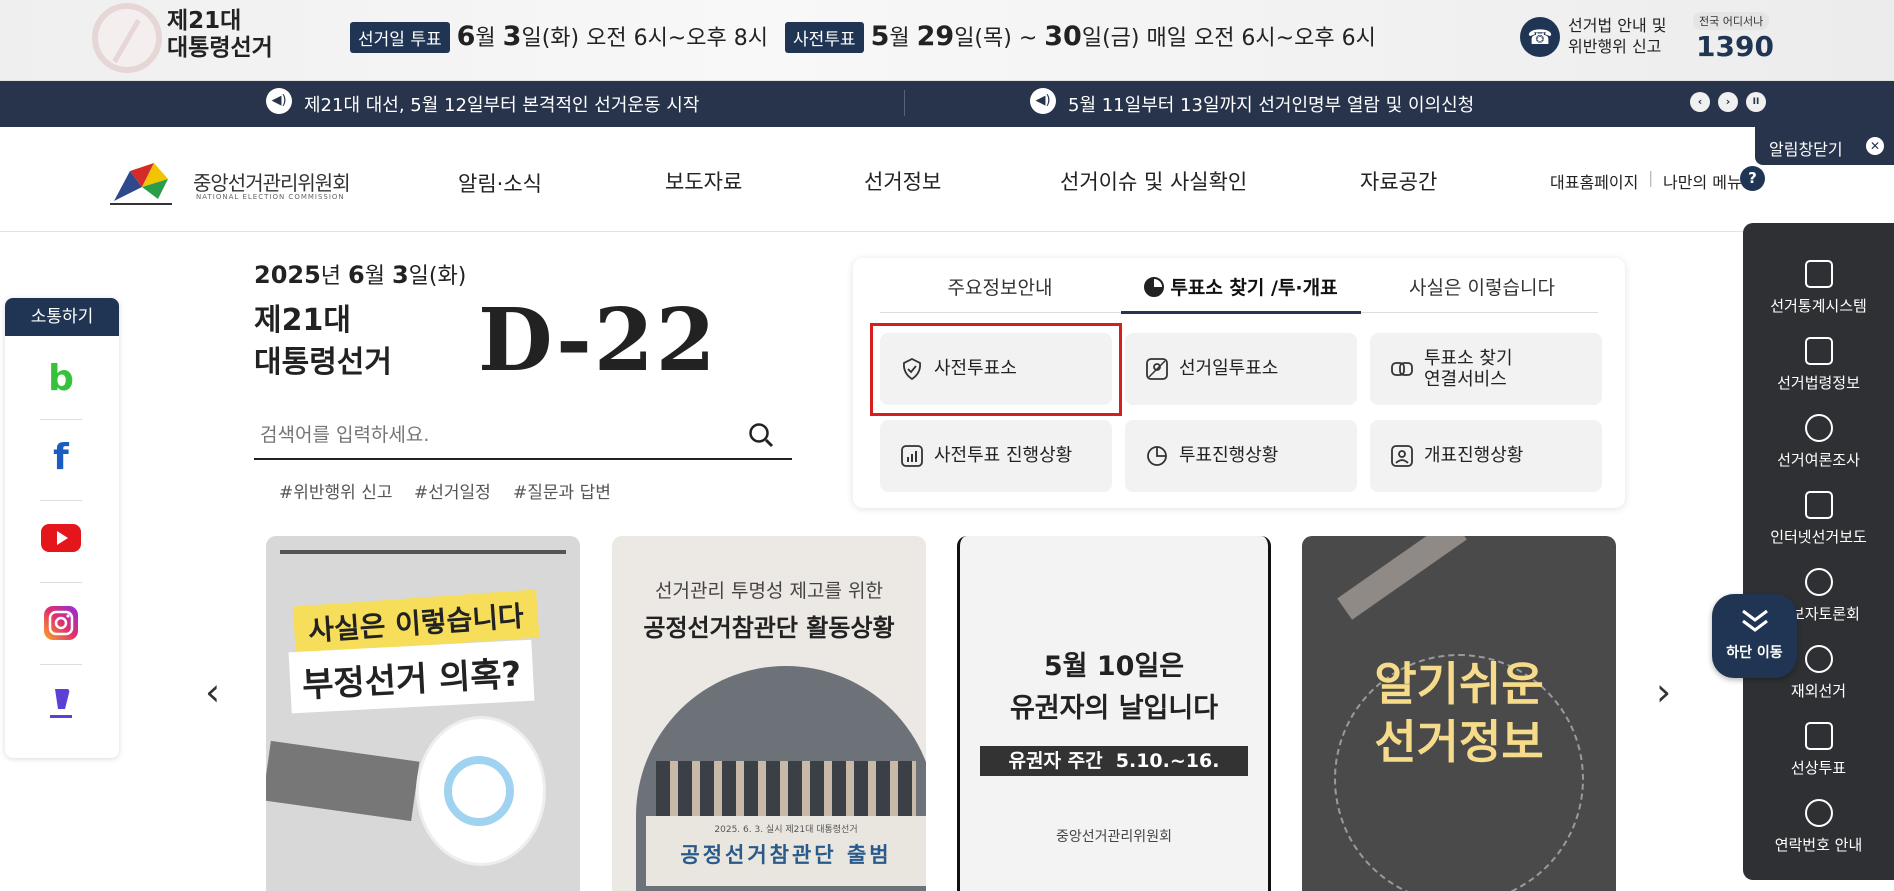 The width and height of the screenshot is (1894, 891). Describe the element at coordinates (141, 182) in the screenshot. I see `nec-logo-icon` at that location.